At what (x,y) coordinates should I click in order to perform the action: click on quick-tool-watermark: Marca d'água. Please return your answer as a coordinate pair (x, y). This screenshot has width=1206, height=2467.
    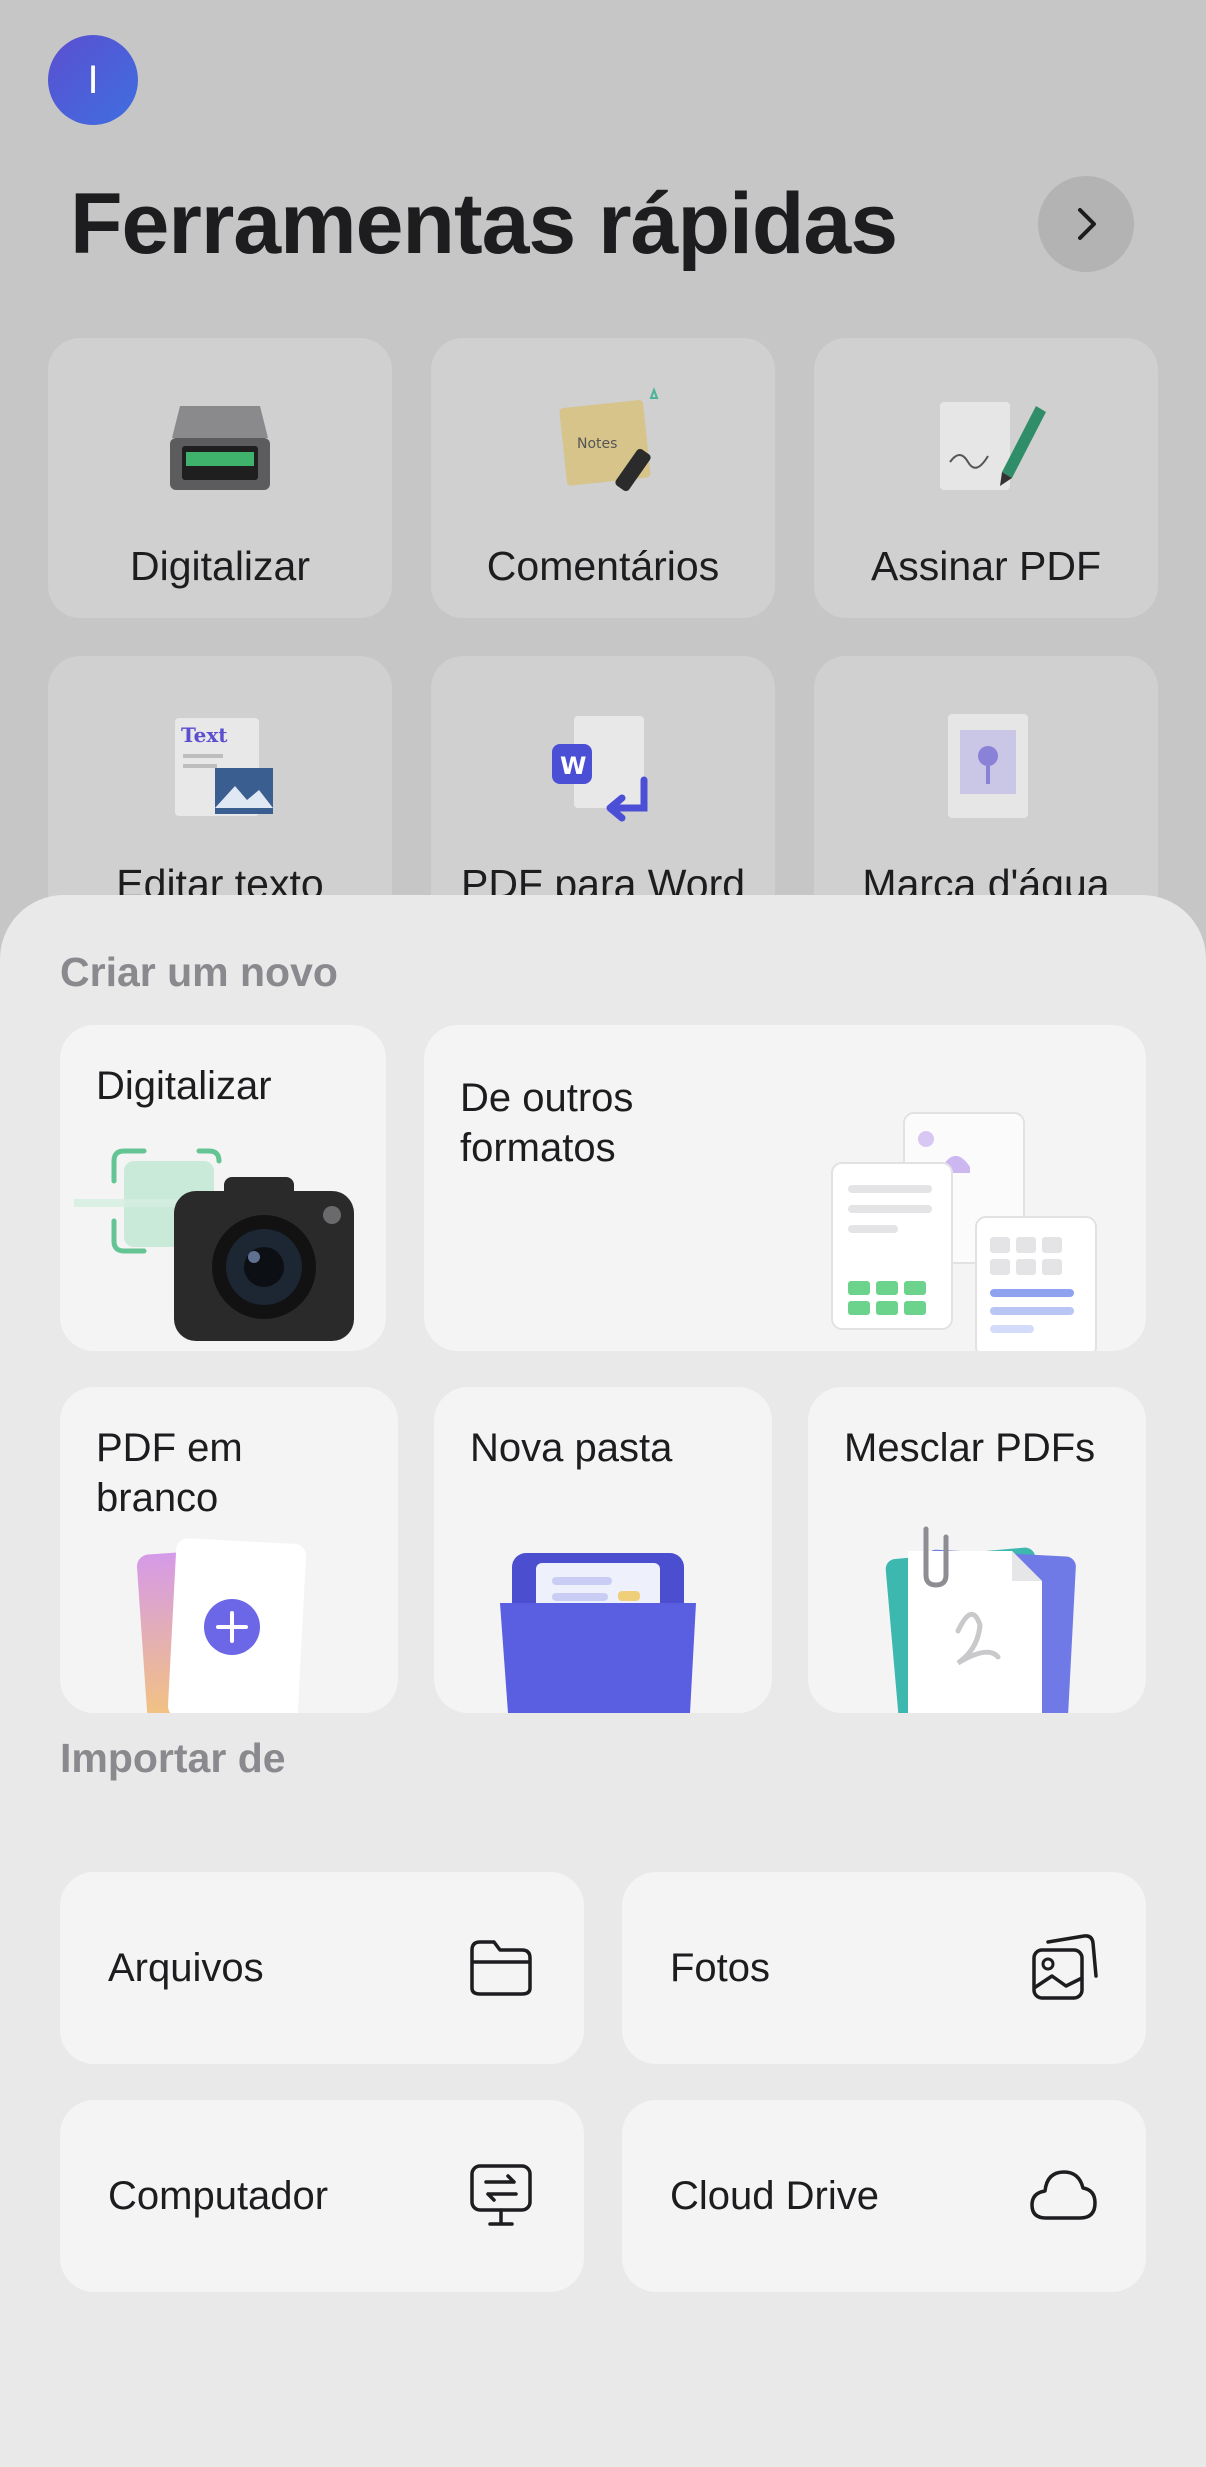
    Looking at the image, I should click on (986, 796).